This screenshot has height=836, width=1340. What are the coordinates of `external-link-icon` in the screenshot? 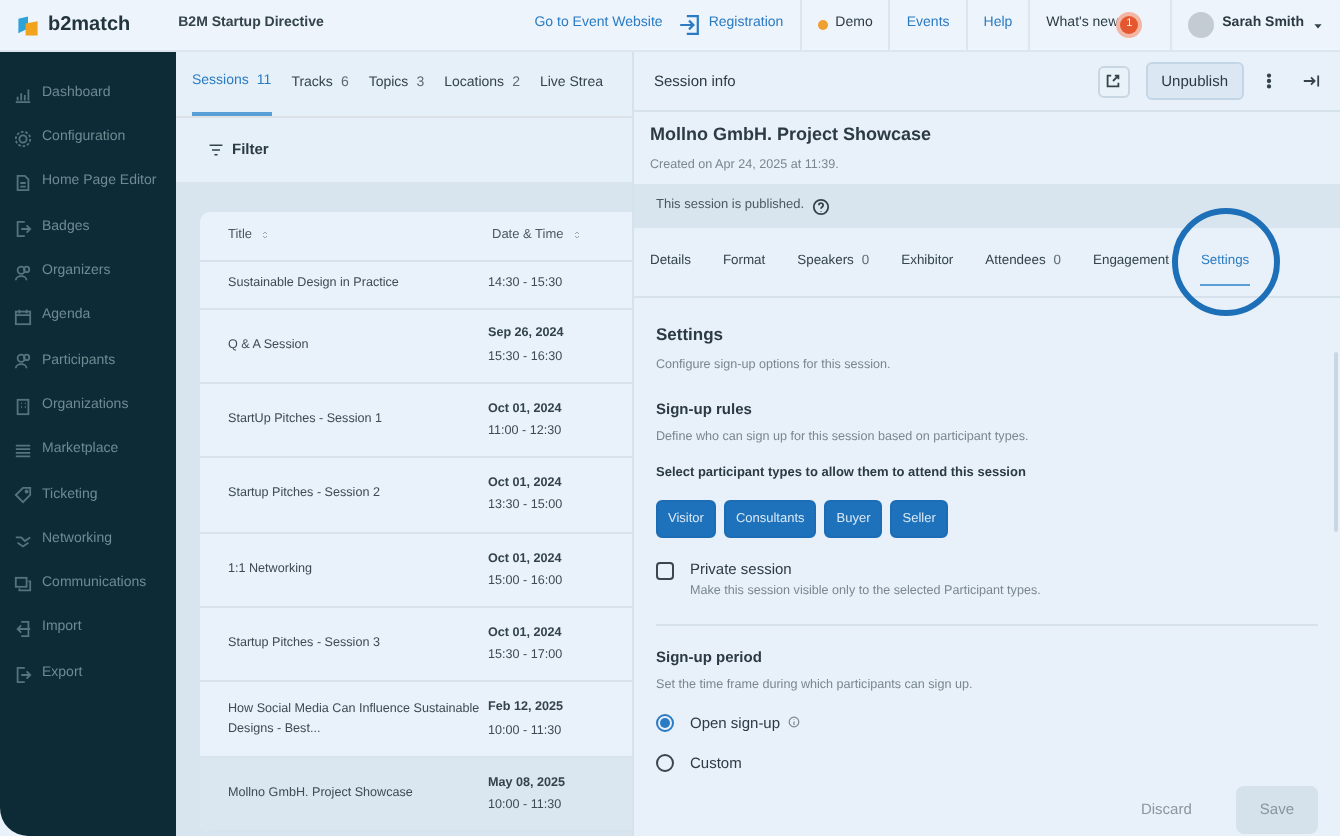 It's located at (1113, 81).